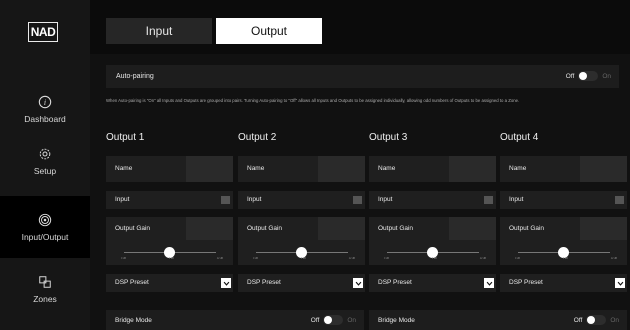  What do you see at coordinates (159, 31) in the screenshot?
I see `tab-input: Input` at bounding box center [159, 31].